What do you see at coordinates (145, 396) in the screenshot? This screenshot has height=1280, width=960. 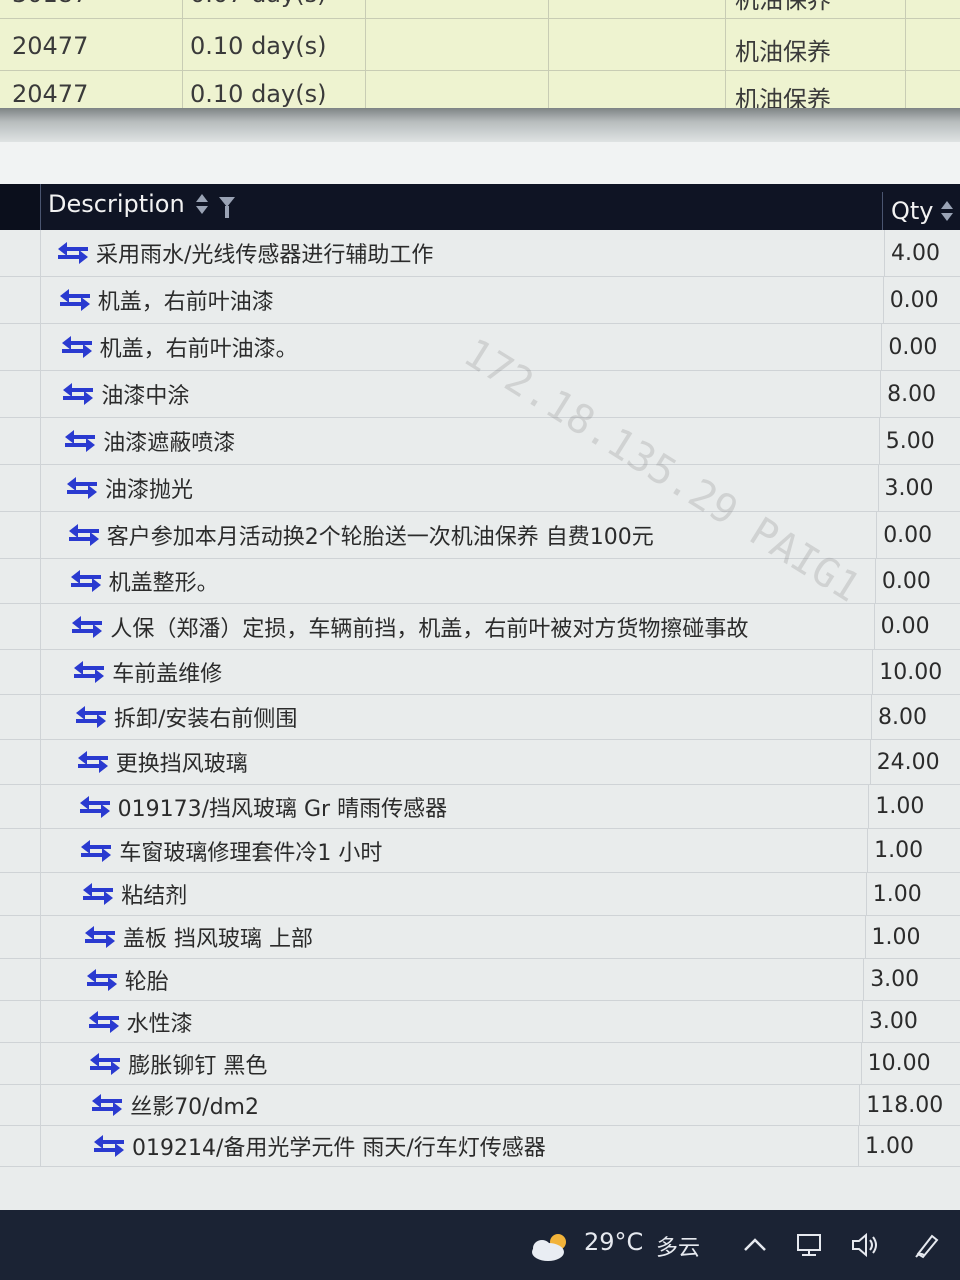 I see `description-text: 油漆中涂` at bounding box center [145, 396].